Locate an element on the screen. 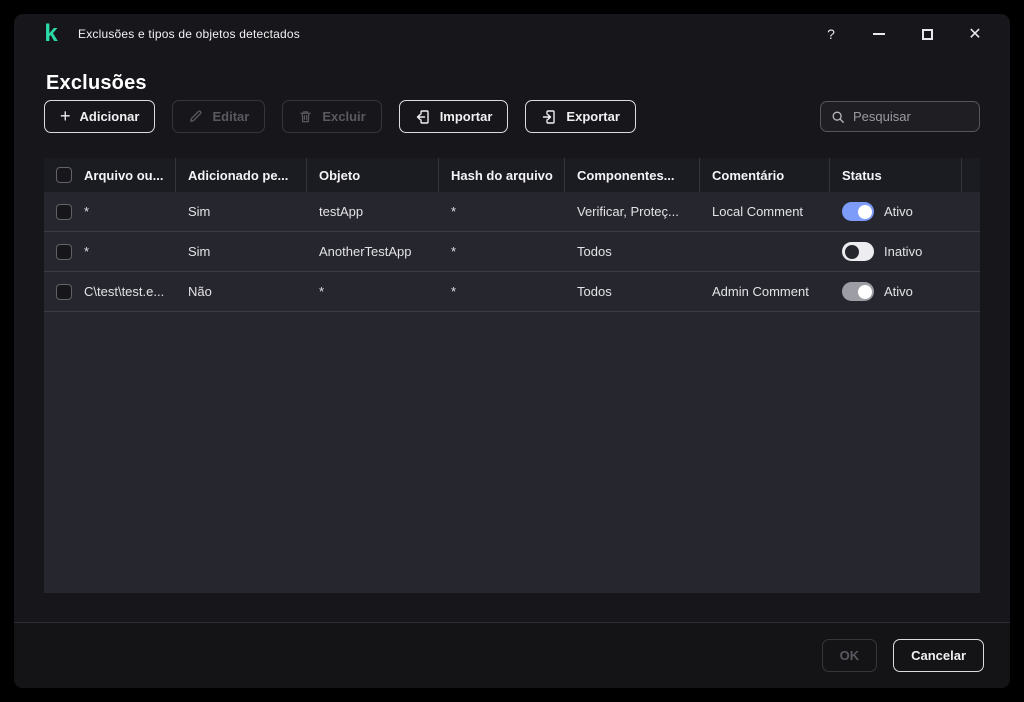 Image resolution: width=1024 pixels, height=702 pixels. select-all-checkbox is located at coordinates (64, 175).